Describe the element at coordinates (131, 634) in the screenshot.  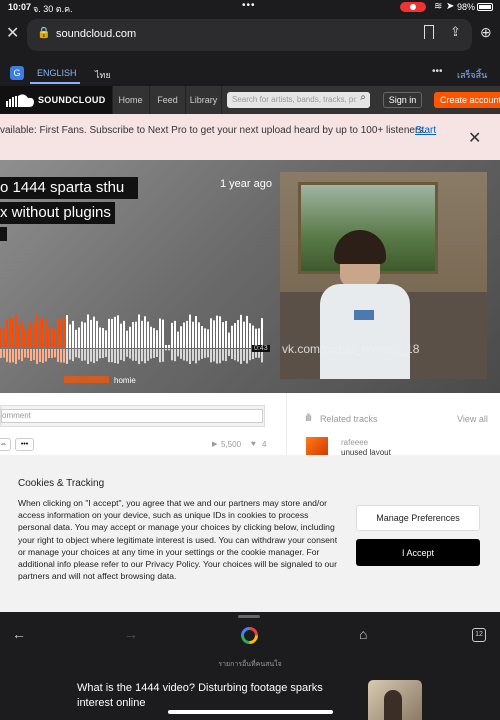
I see `forward-icon: →` at that location.